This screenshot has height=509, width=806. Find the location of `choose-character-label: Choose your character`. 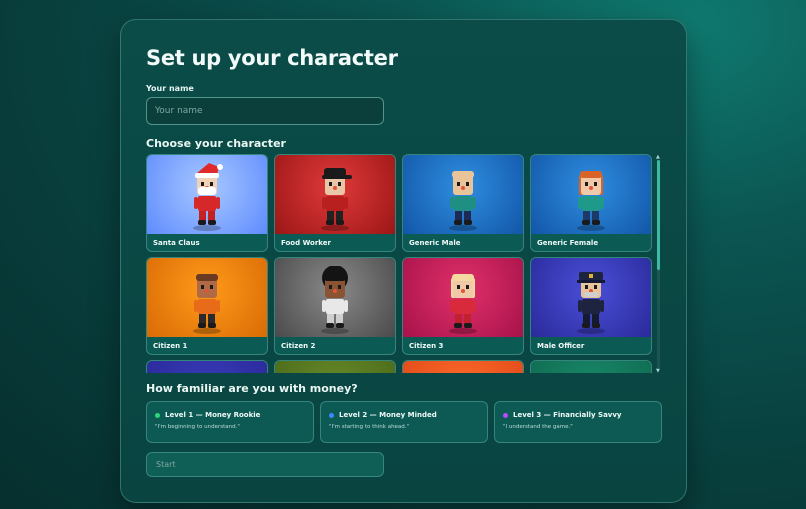

choose-character-label: Choose your character is located at coordinates (216, 143).